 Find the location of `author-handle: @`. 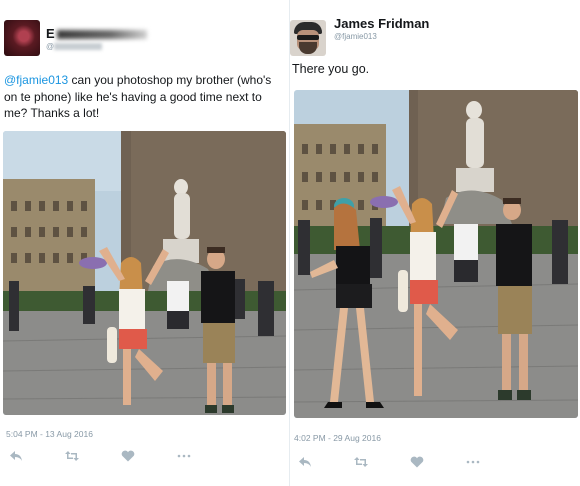

author-handle: @ is located at coordinates (74, 46).